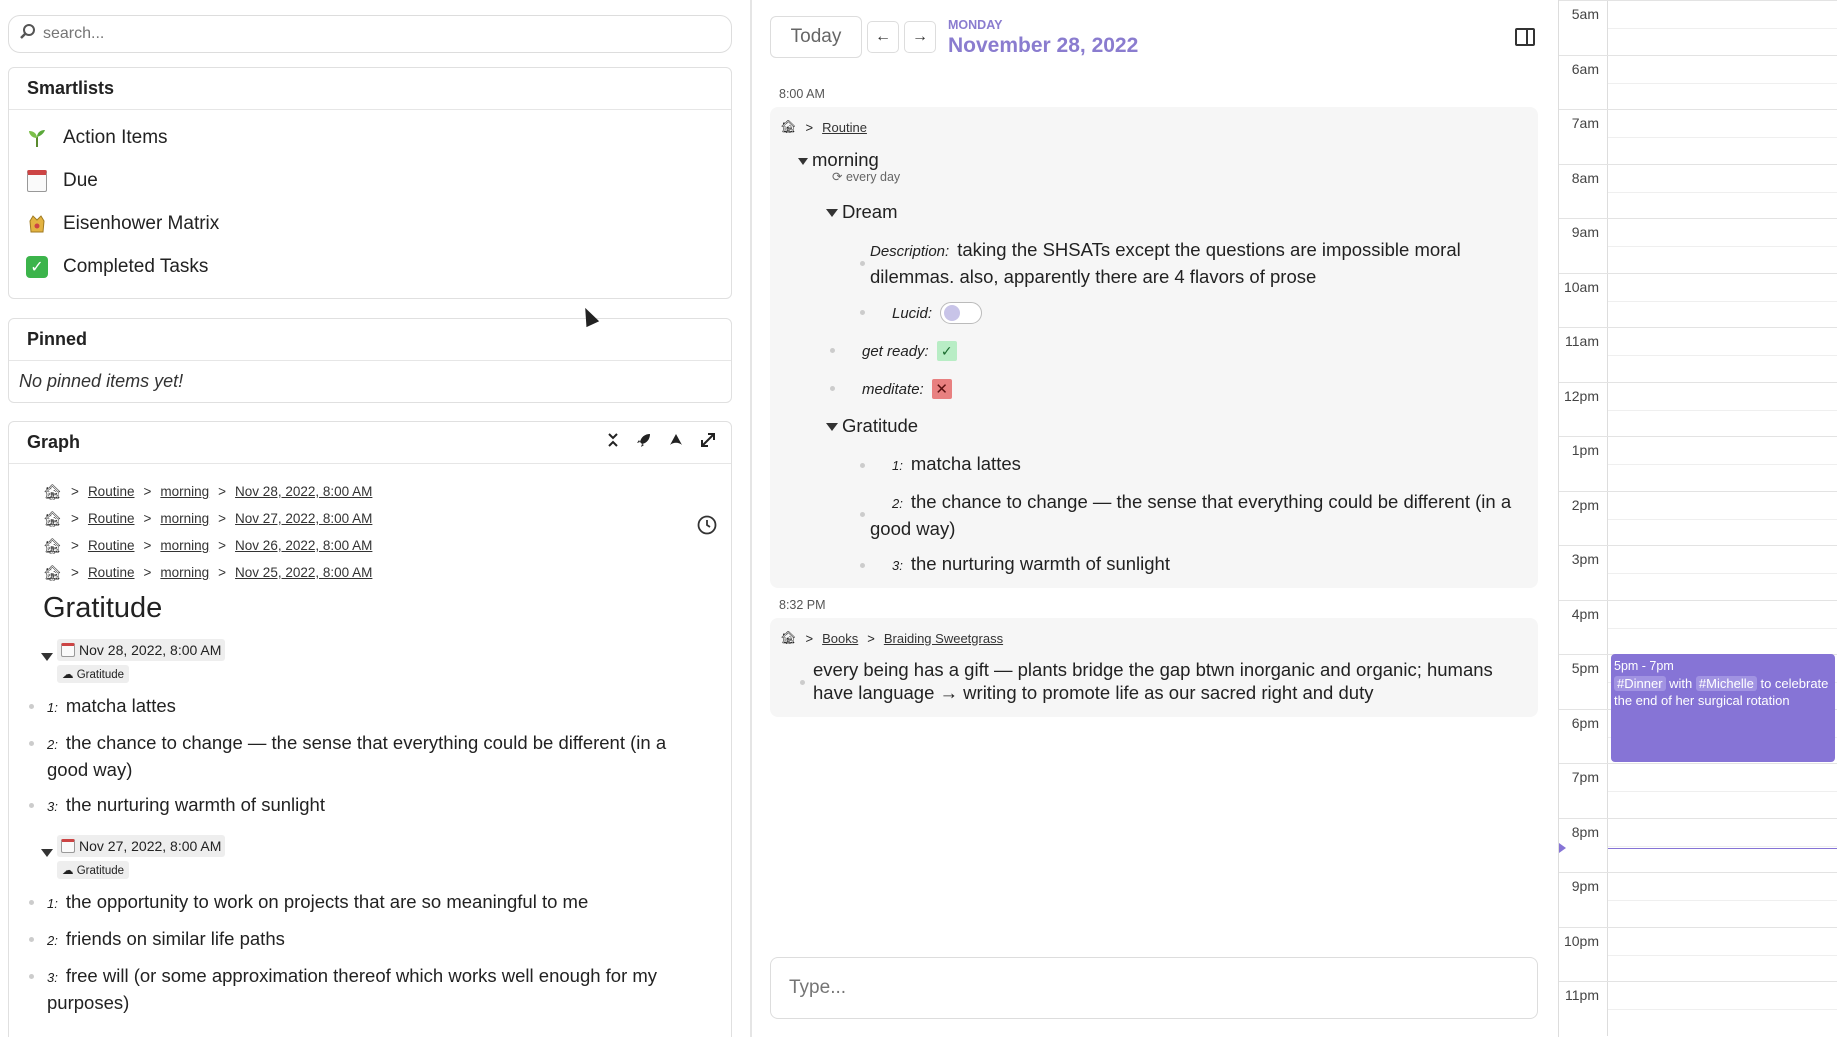 This screenshot has height=1037, width=1837. Describe the element at coordinates (303, 545) in the screenshot. I see `breadcrumb-link: Nov 26, 2022, 8:00 AM` at that location.